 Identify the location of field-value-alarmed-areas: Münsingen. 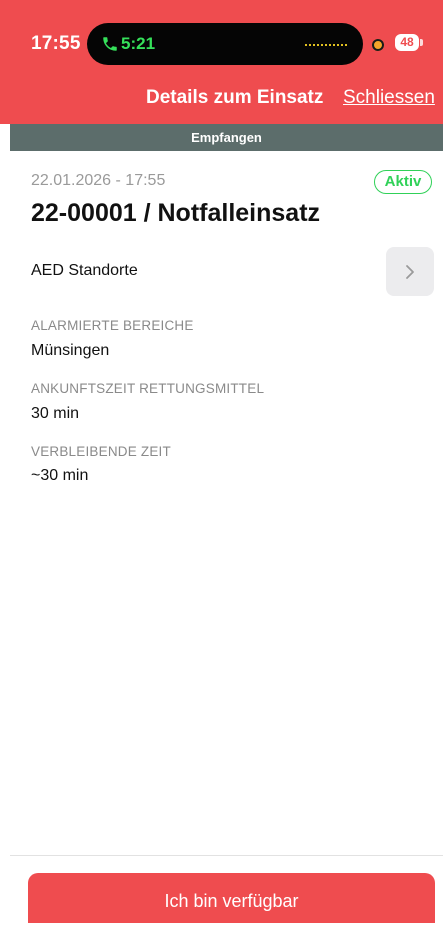
(70, 350).